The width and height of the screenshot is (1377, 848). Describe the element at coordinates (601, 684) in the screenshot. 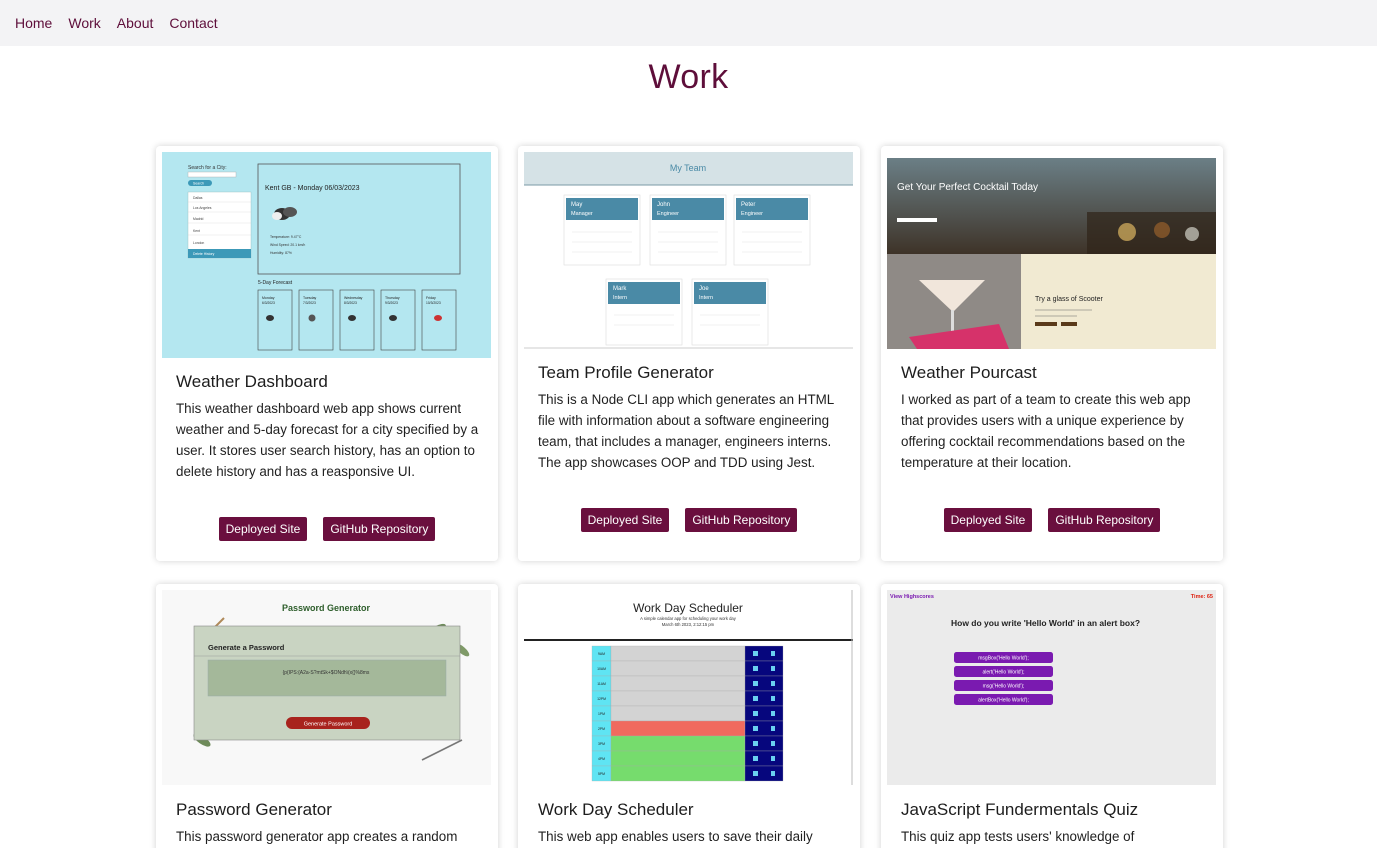

I see `svg-text: 11AM` at that location.